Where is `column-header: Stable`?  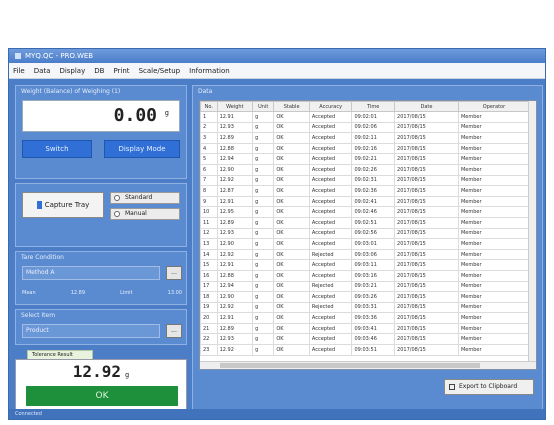
column-header: Stable is located at coordinates (291, 106).